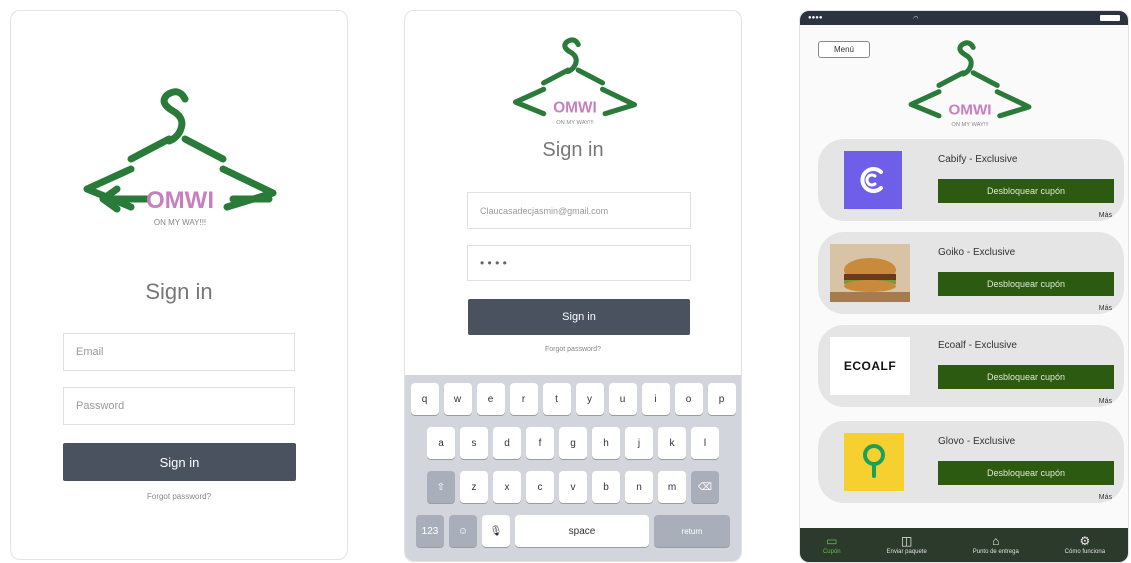  Describe the element at coordinates (474, 487) in the screenshot. I see `key: z` at that location.